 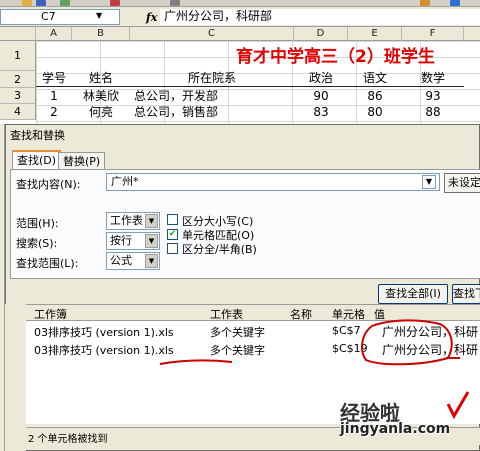 What do you see at coordinates (407, 342) in the screenshot?
I see `annotation-circle` at bounding box center [407, 342].